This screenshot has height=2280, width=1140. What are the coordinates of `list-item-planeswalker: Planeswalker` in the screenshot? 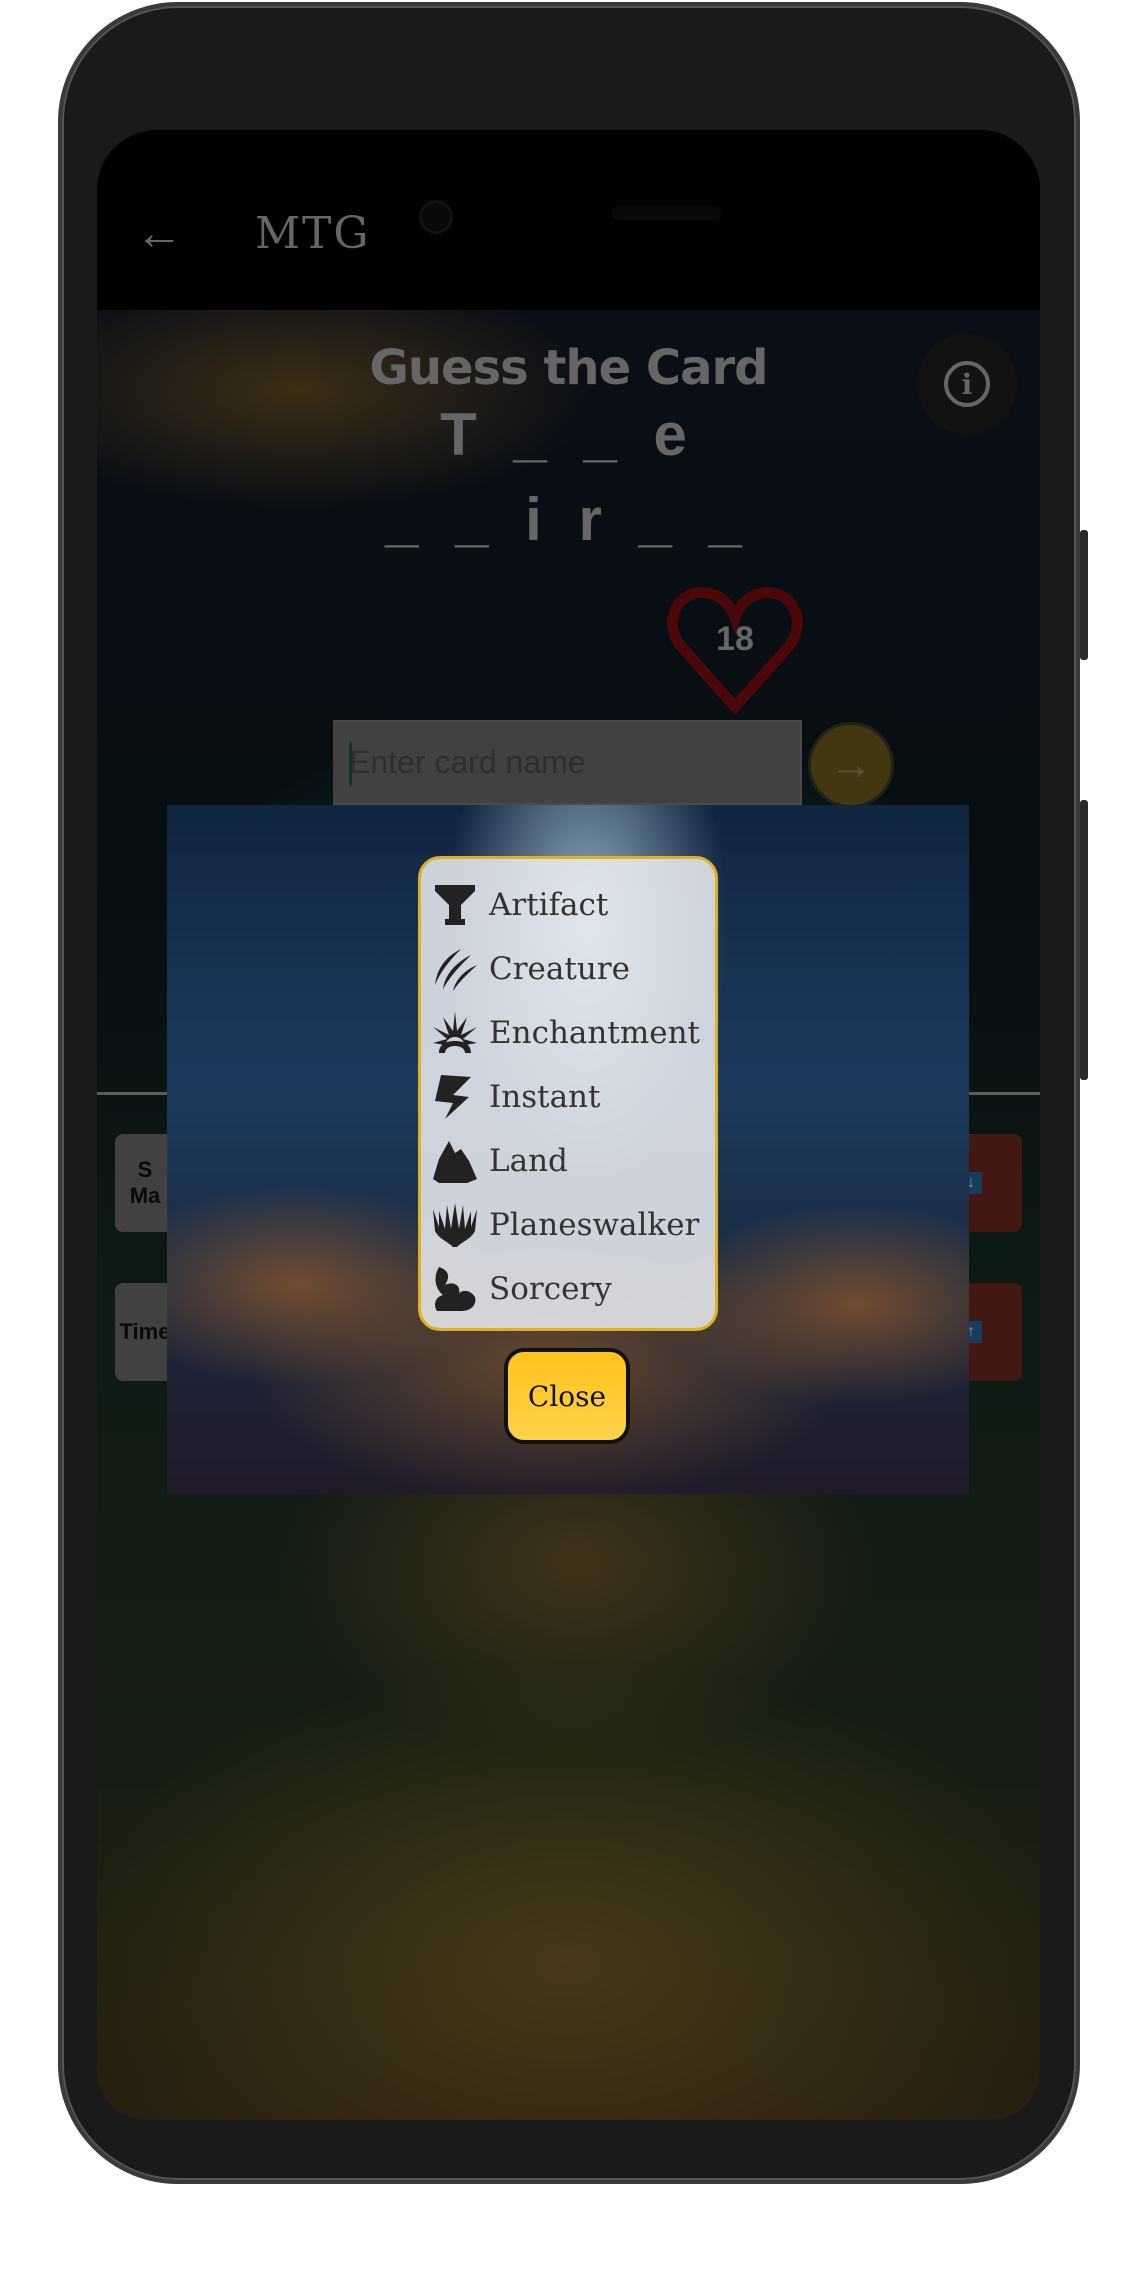 It's located at (568, 1225).